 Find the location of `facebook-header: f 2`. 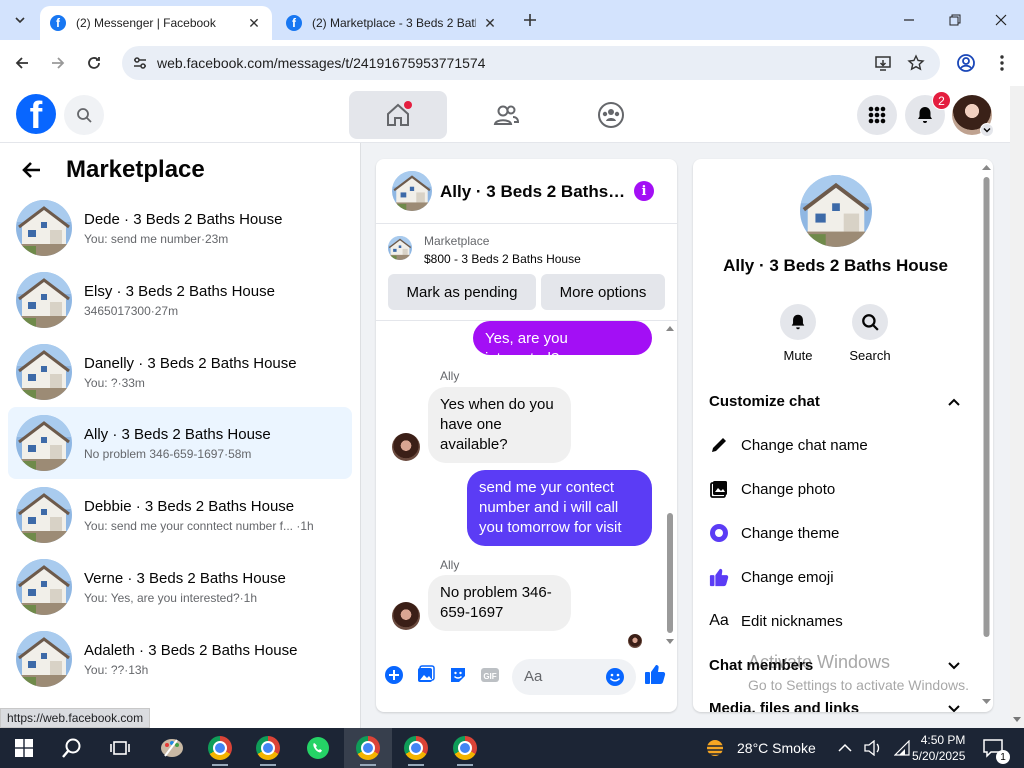

facebook-header: f 2 is located at coordinates (505, 114).